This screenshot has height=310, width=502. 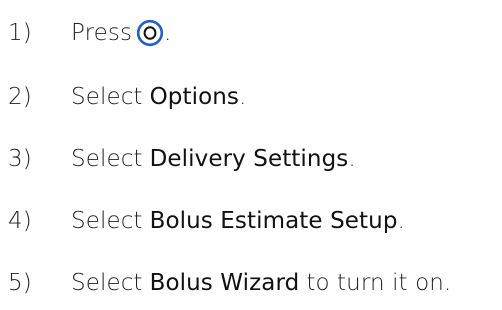 What do you see at coordinates (273, 221) in the screenshot?
I see `menu-item-bolus-estimate-setup: Bolus Estimate Setup` at bounding box center [273, 221].